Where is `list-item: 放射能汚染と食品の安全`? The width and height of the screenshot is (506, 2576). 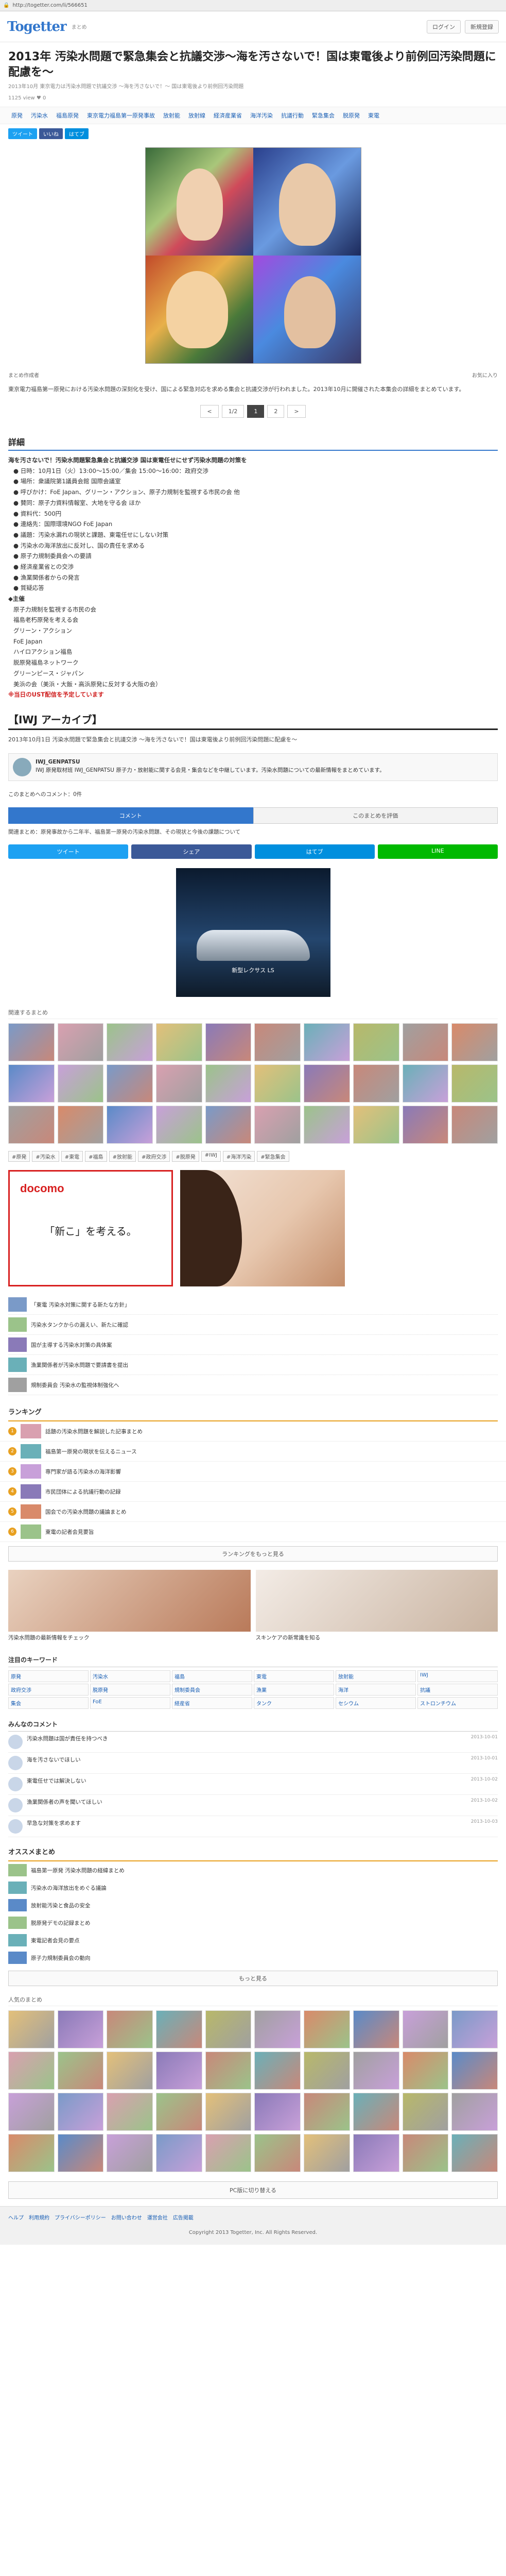
list-item: 放射能汚染と食品の安全 is located at coordinates (253, 1905).